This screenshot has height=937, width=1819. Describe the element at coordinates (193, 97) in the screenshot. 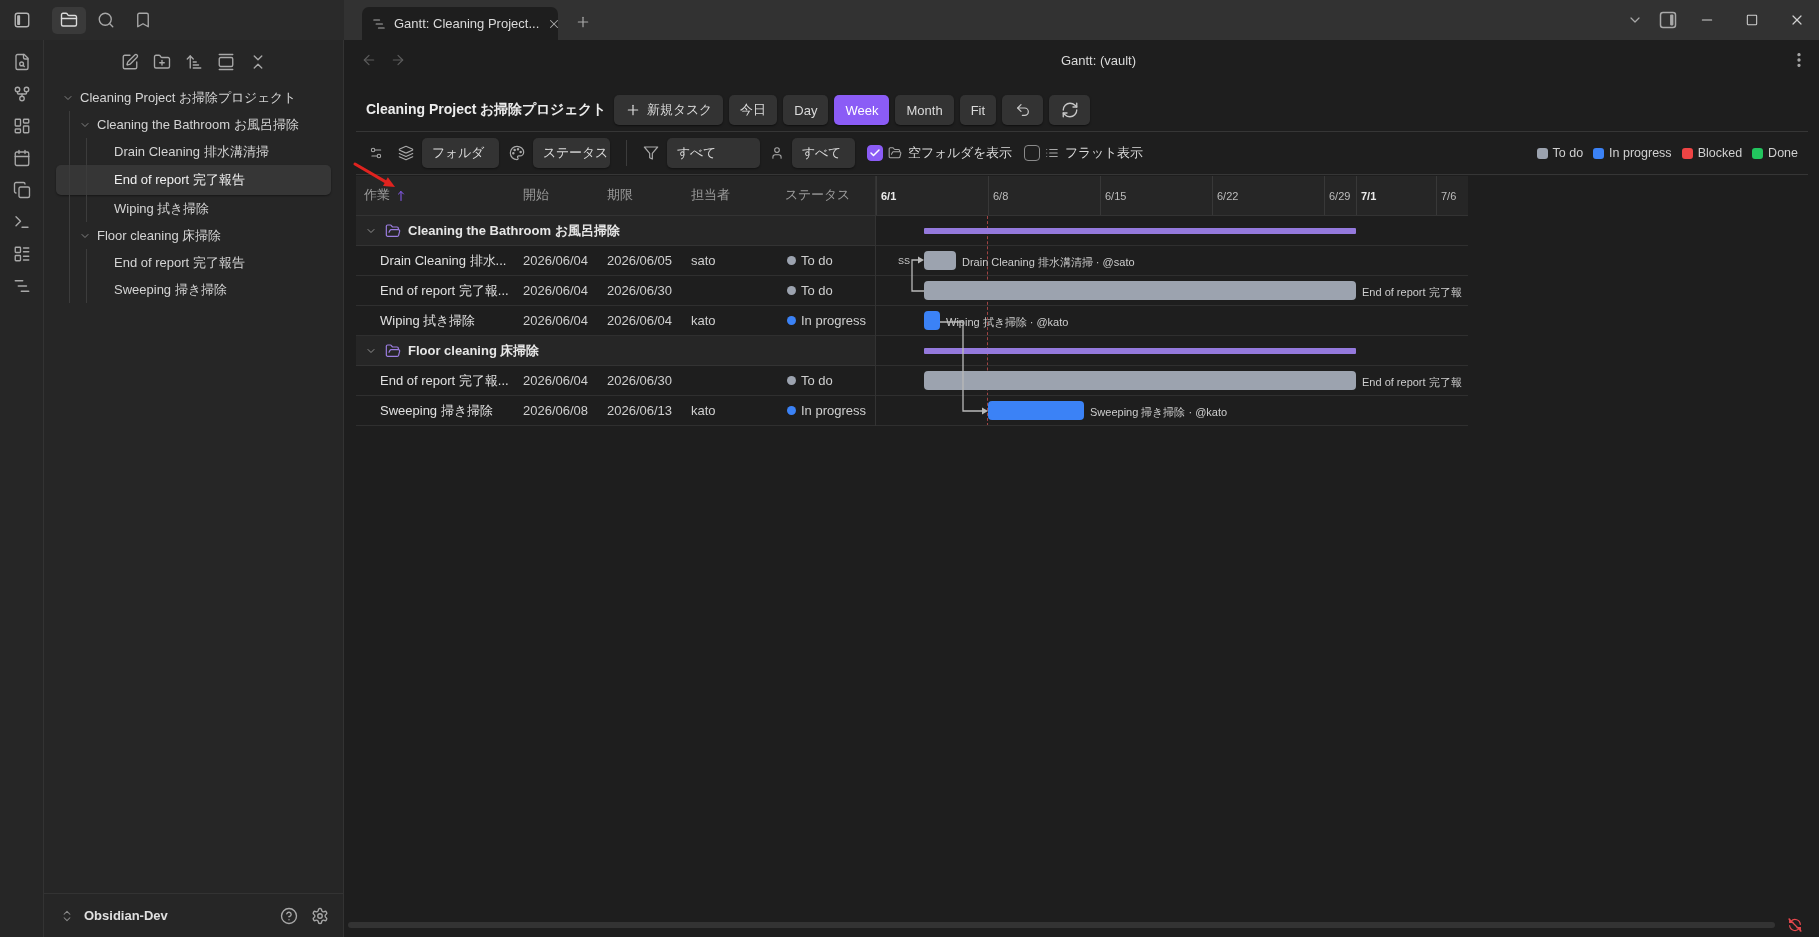

I see `tree-item: Cleaning Project お掃除プロジェクト` at that location.